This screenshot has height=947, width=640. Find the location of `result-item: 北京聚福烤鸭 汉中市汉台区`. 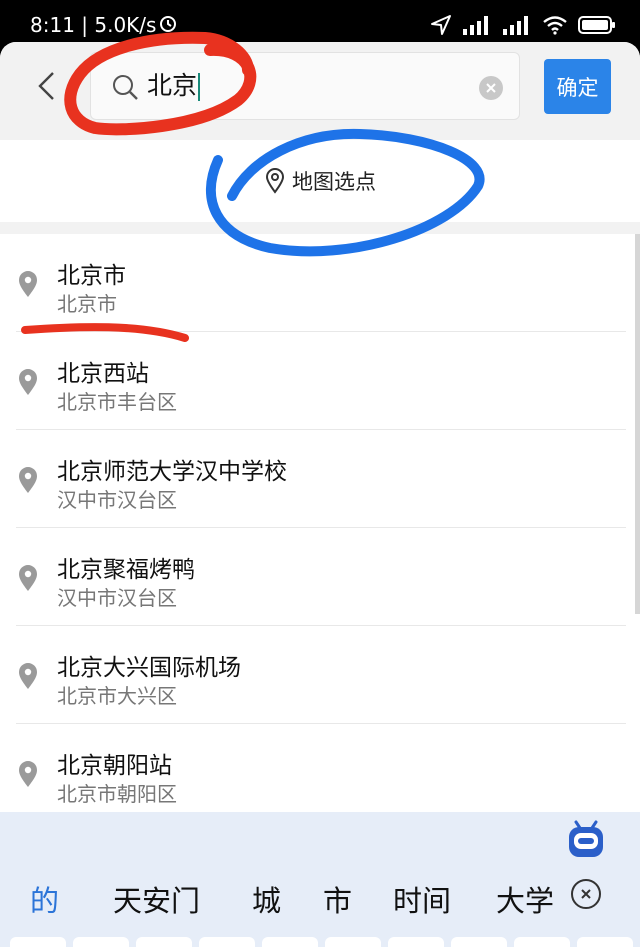

result-item: 北京聚福烤鸭 汉中市汉台区 is located at coordinates (320, 577).